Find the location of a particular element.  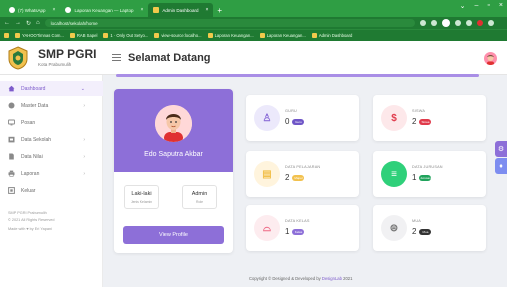

window-controls: ⌄ – ▫ × is located at coordinates (481, 6).